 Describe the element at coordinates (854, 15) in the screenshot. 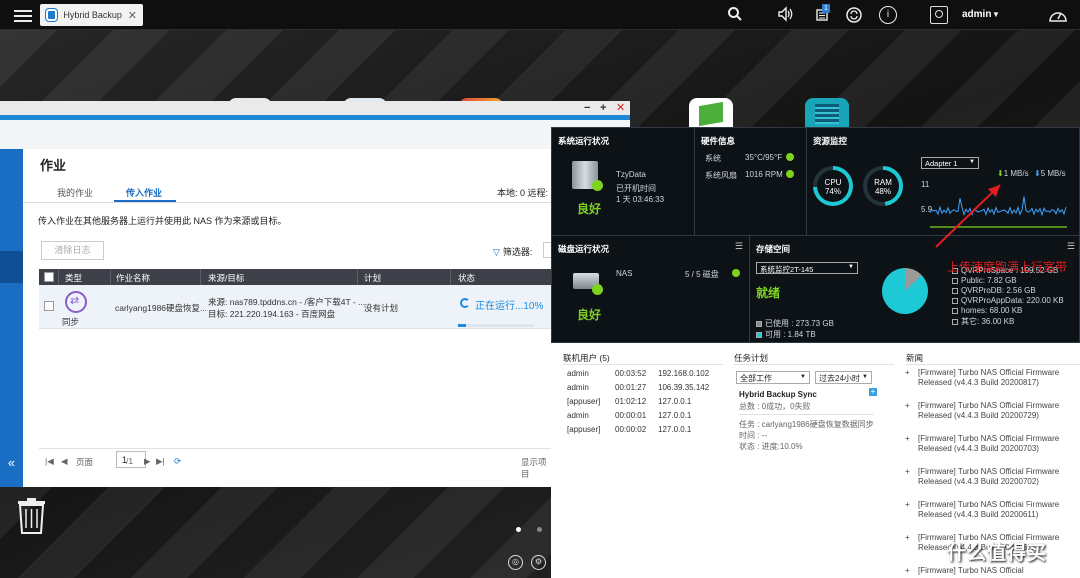

I see `sync-status-icon` at that location.